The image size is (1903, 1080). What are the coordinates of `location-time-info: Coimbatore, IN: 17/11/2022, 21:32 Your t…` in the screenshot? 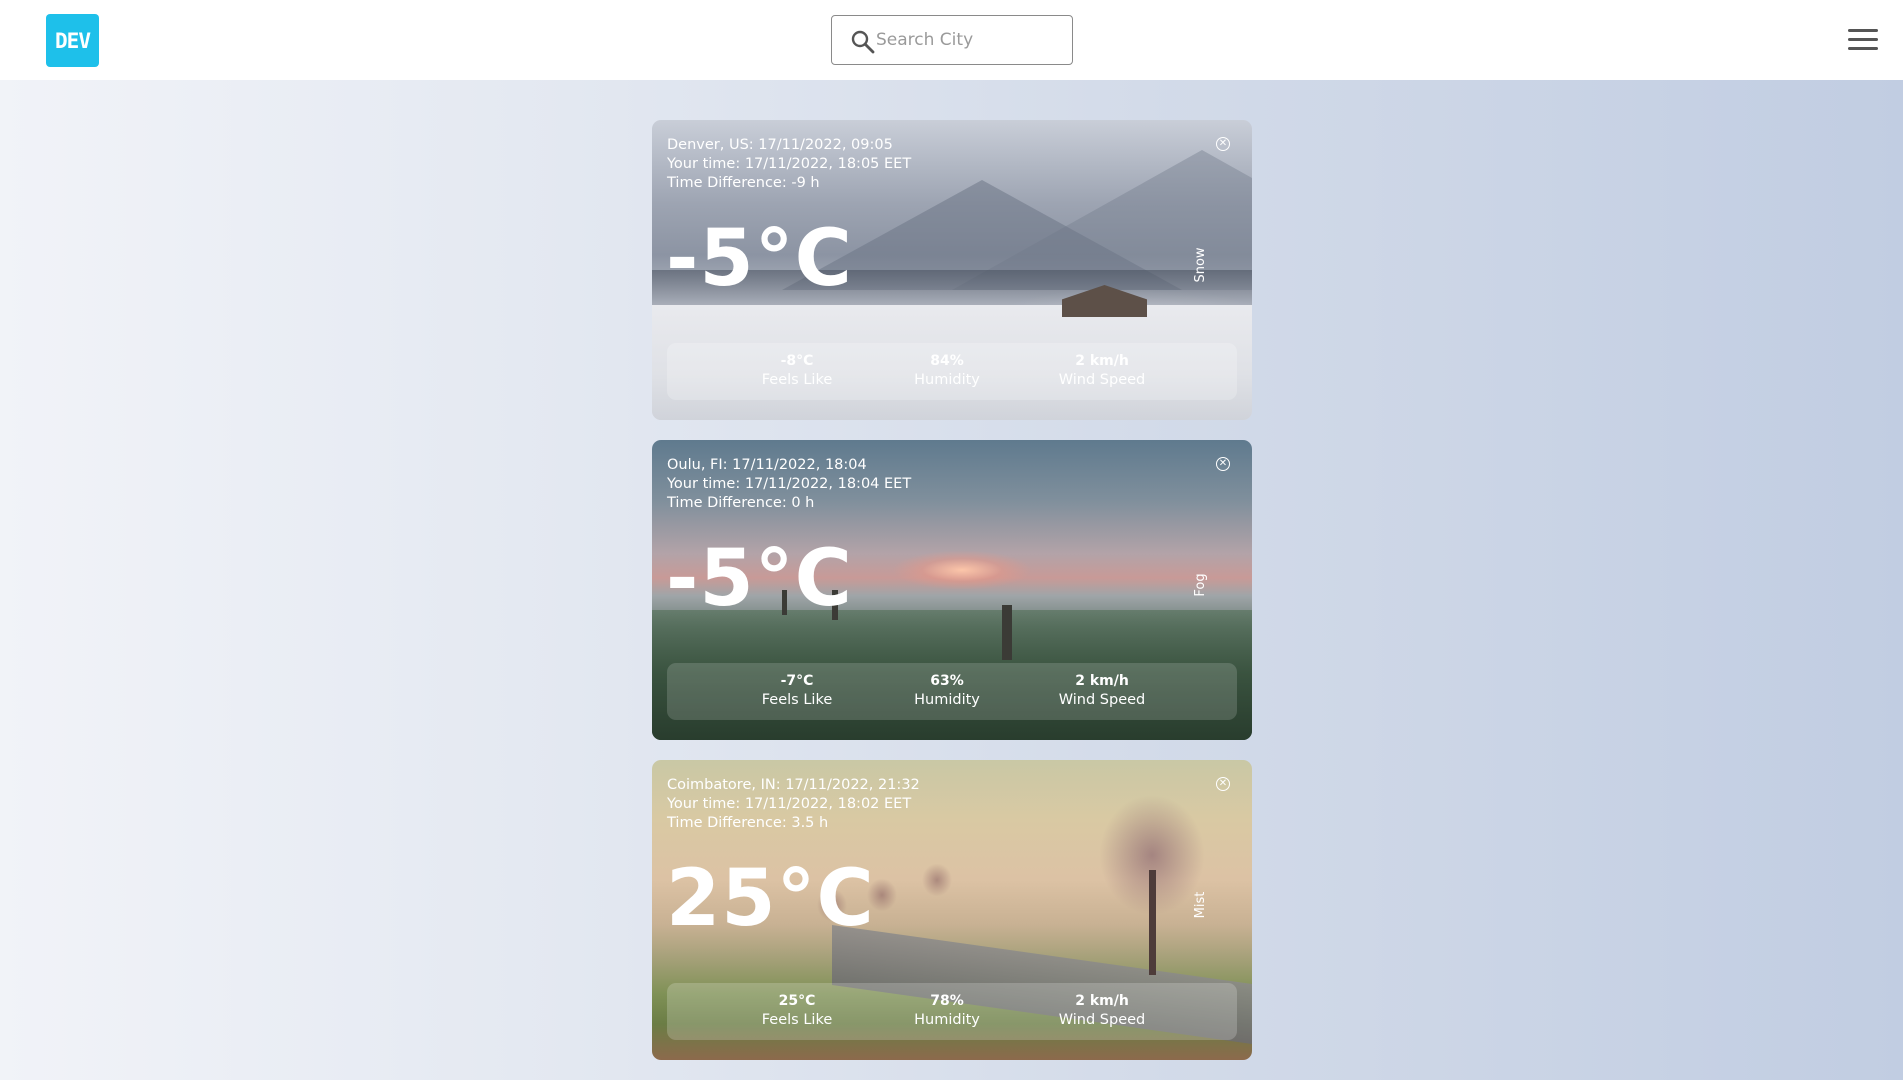 It's located at (793, 804).